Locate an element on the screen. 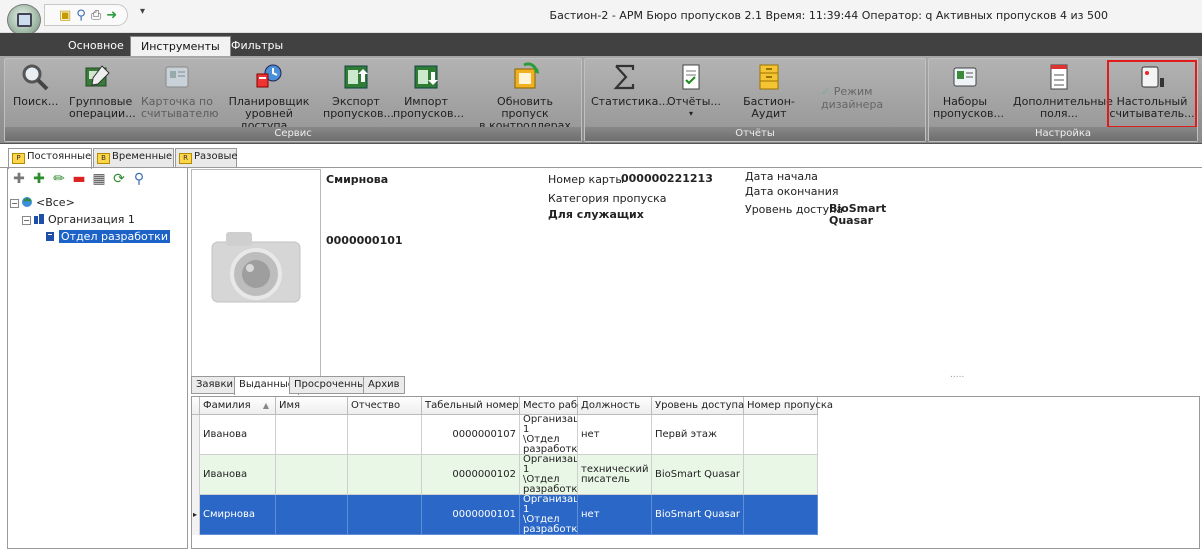 Image resolution: width=1202 pixels, height=549 pixels. add-icon: ✚ is located at coordinates (19, 179).